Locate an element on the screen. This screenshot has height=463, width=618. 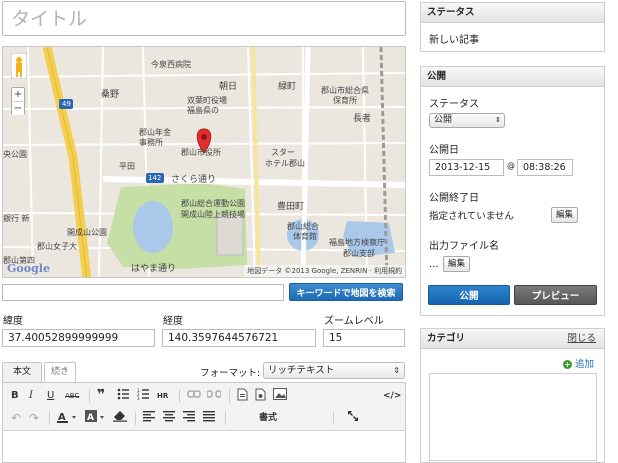
map-label: 緑町 is located at coordinates (287, 87).